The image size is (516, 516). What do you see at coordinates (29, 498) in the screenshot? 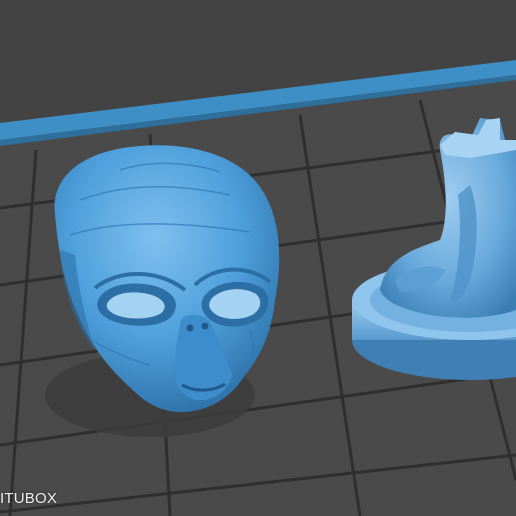
I see `watermark-text: ITUBOX` at bounding box center [29, 498].